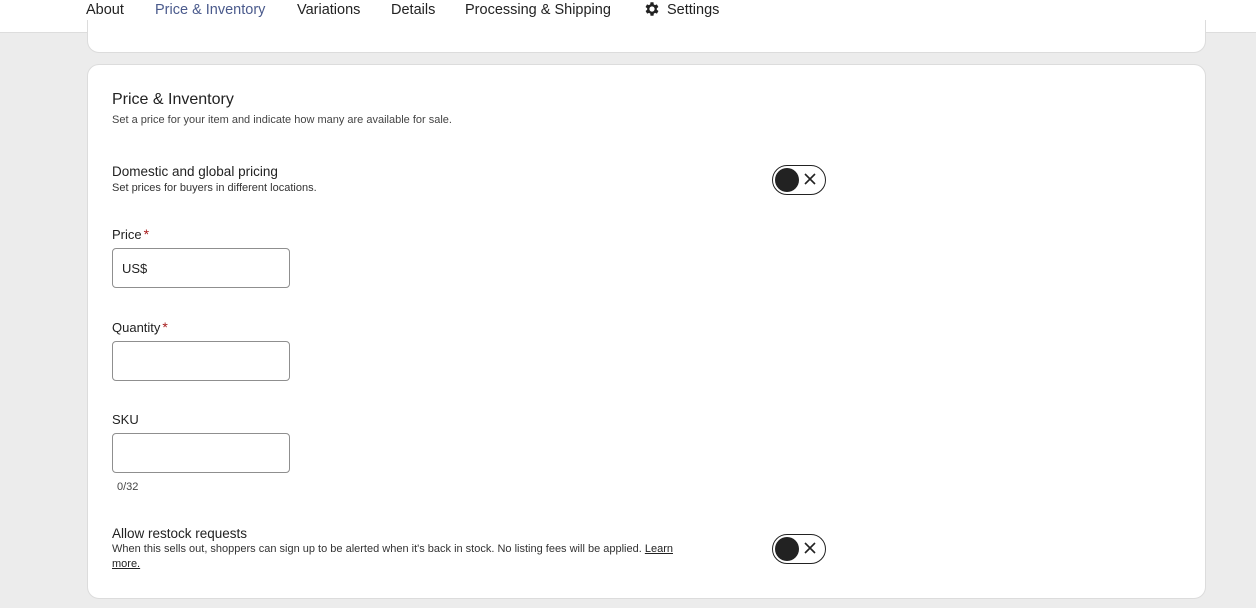 The image size is (1256, 608). I want to click on previous-section-card, so click(646, 36).